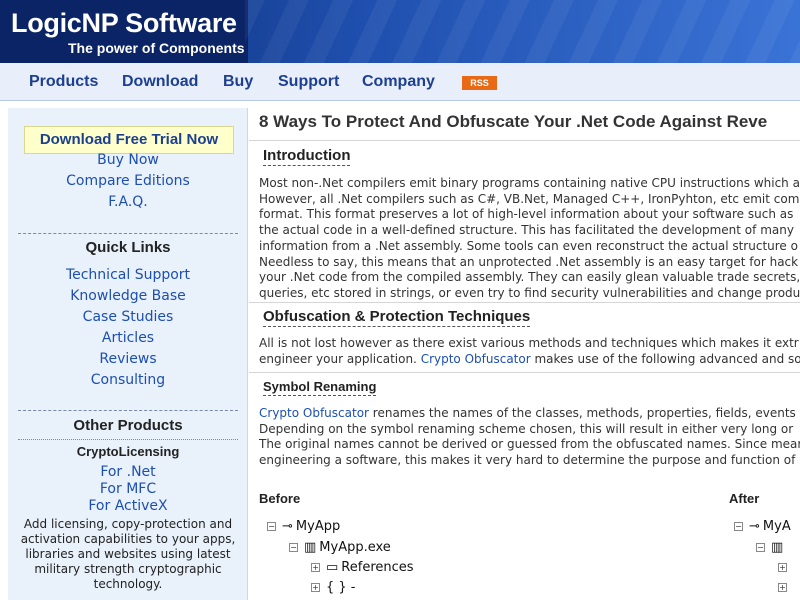 Image resolution: width=800 pixels, height=600 pixels. Describe the element at coordinates (238, 82) in the screenshot. I see `nav-buy: Buy` at that location.